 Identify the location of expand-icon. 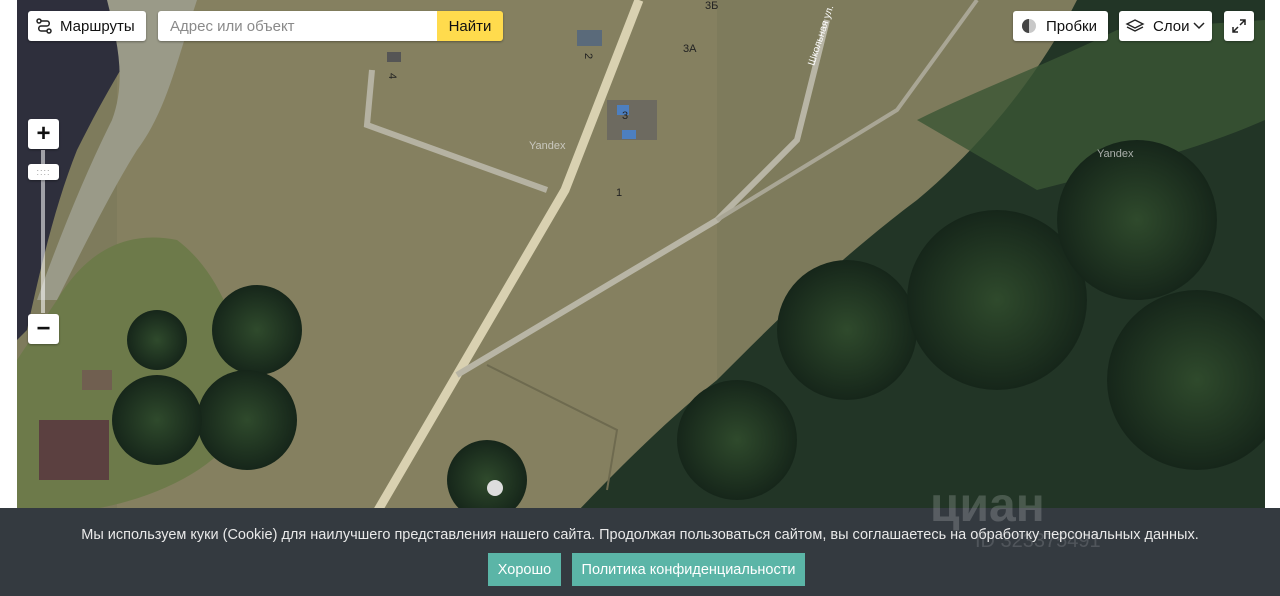
(1239, 26).